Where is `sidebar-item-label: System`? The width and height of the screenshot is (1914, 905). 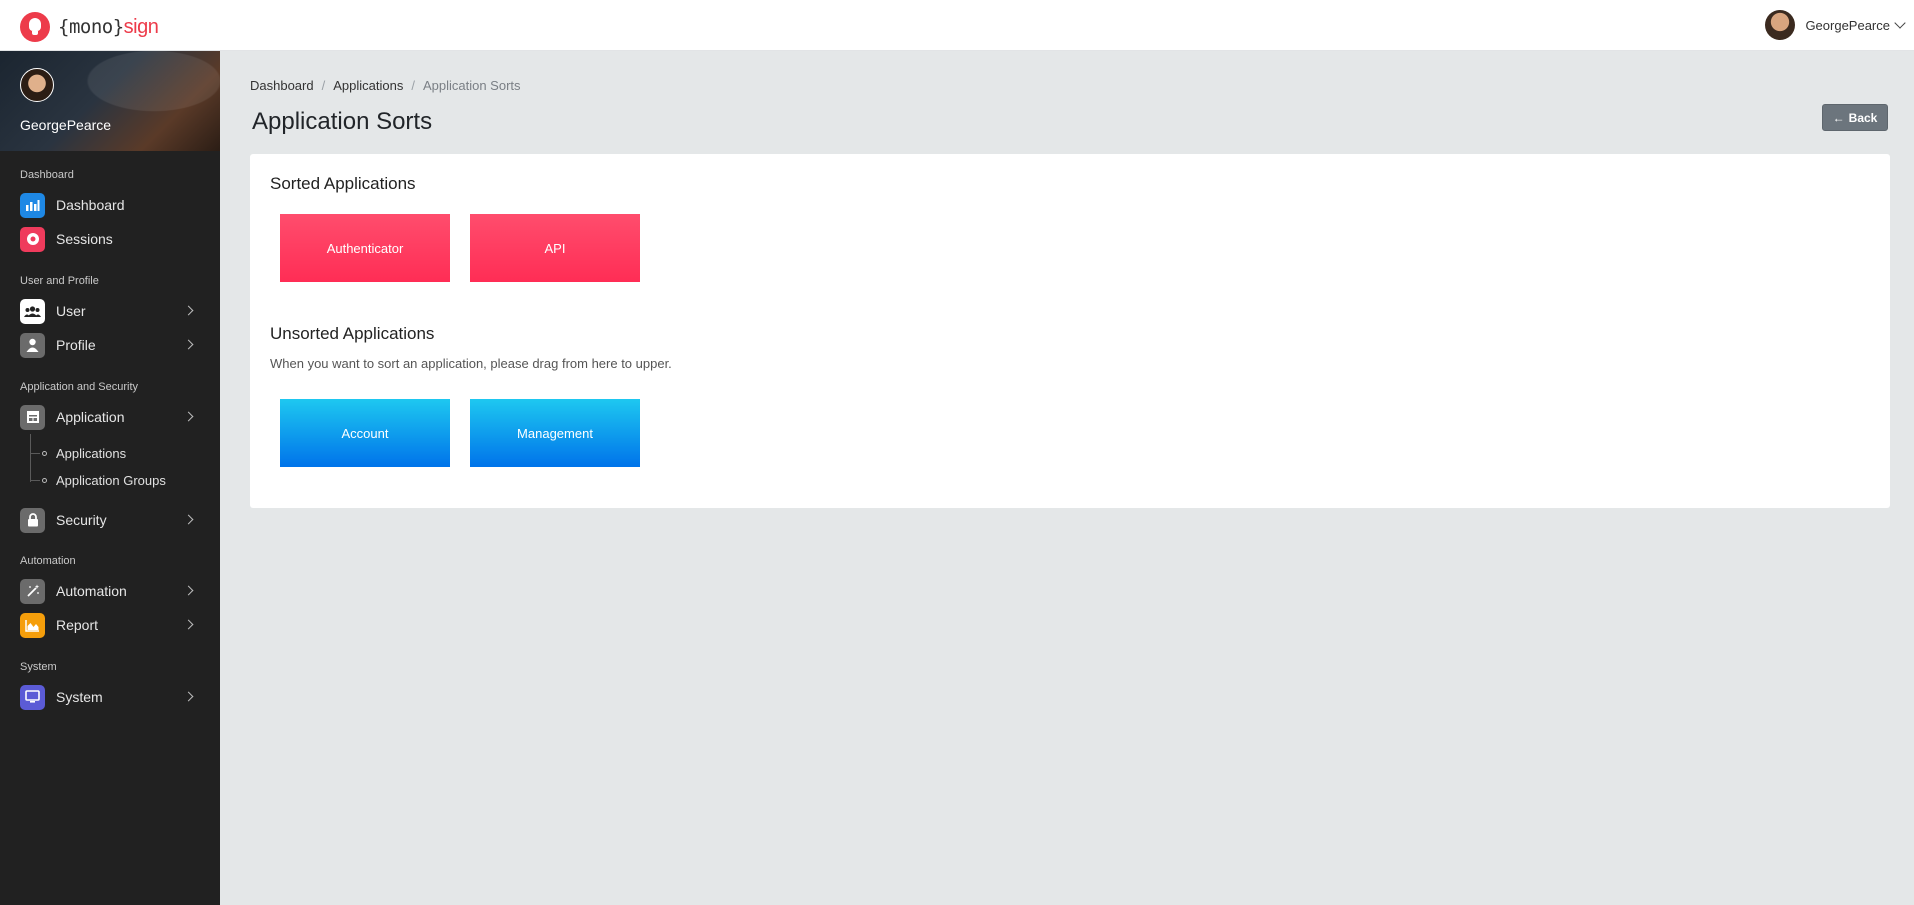 sidebar-item-label: System is located at coordinates (79, 697).